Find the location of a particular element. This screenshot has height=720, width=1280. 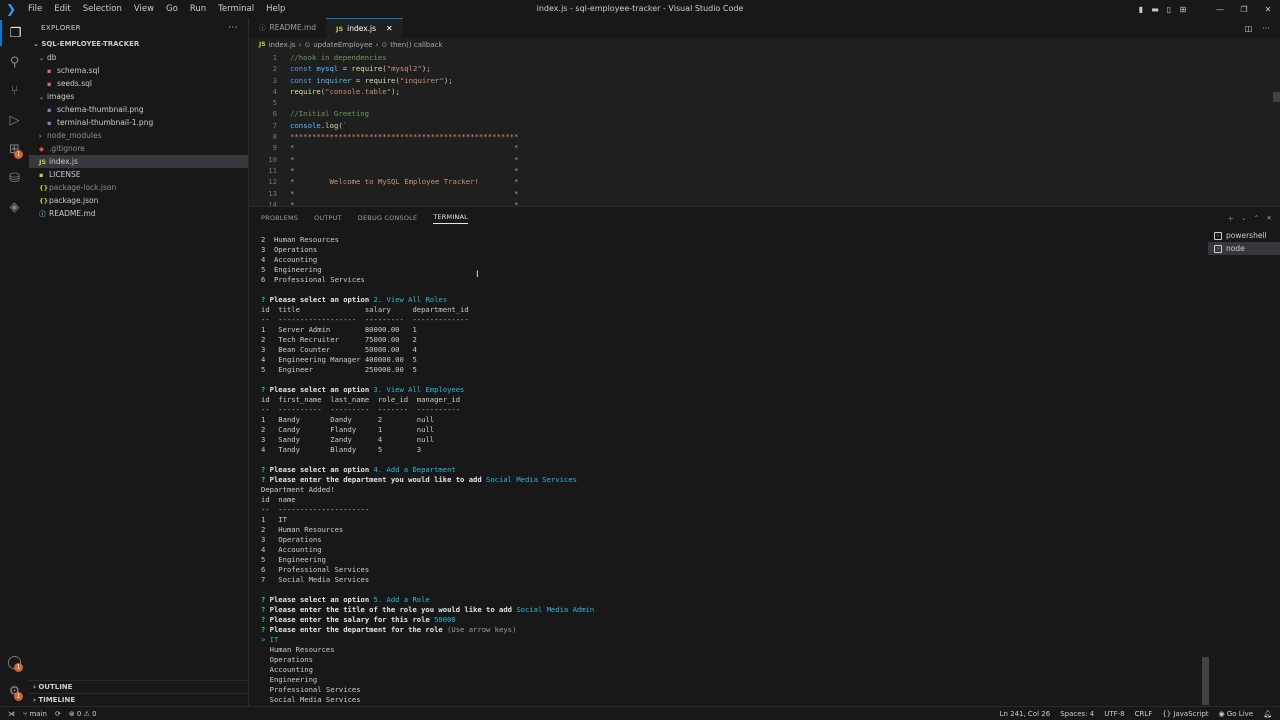

file-tree-item: ⌄ db is located at coordinates (138, 57).